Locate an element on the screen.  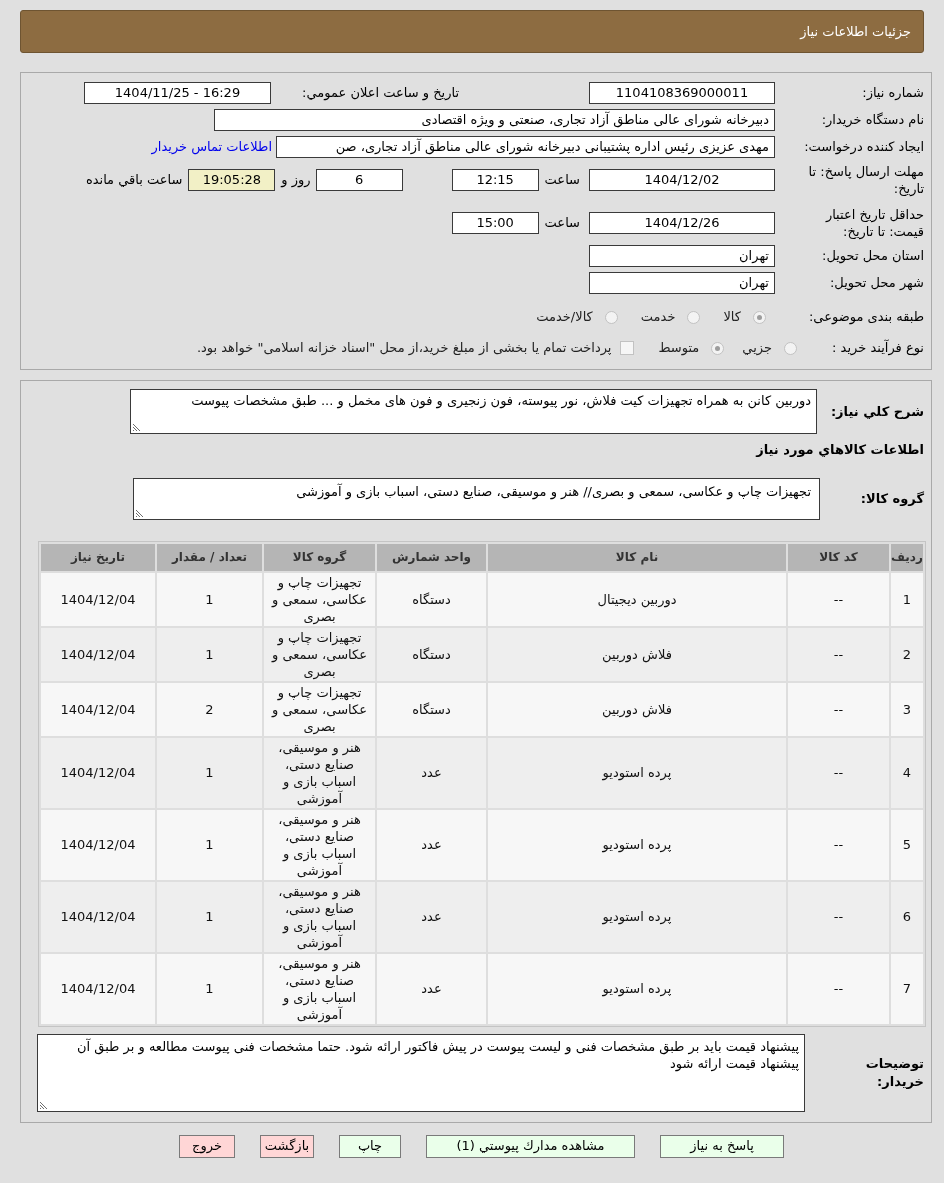
column-header: کد کالا is located at coordinates (838, 557).